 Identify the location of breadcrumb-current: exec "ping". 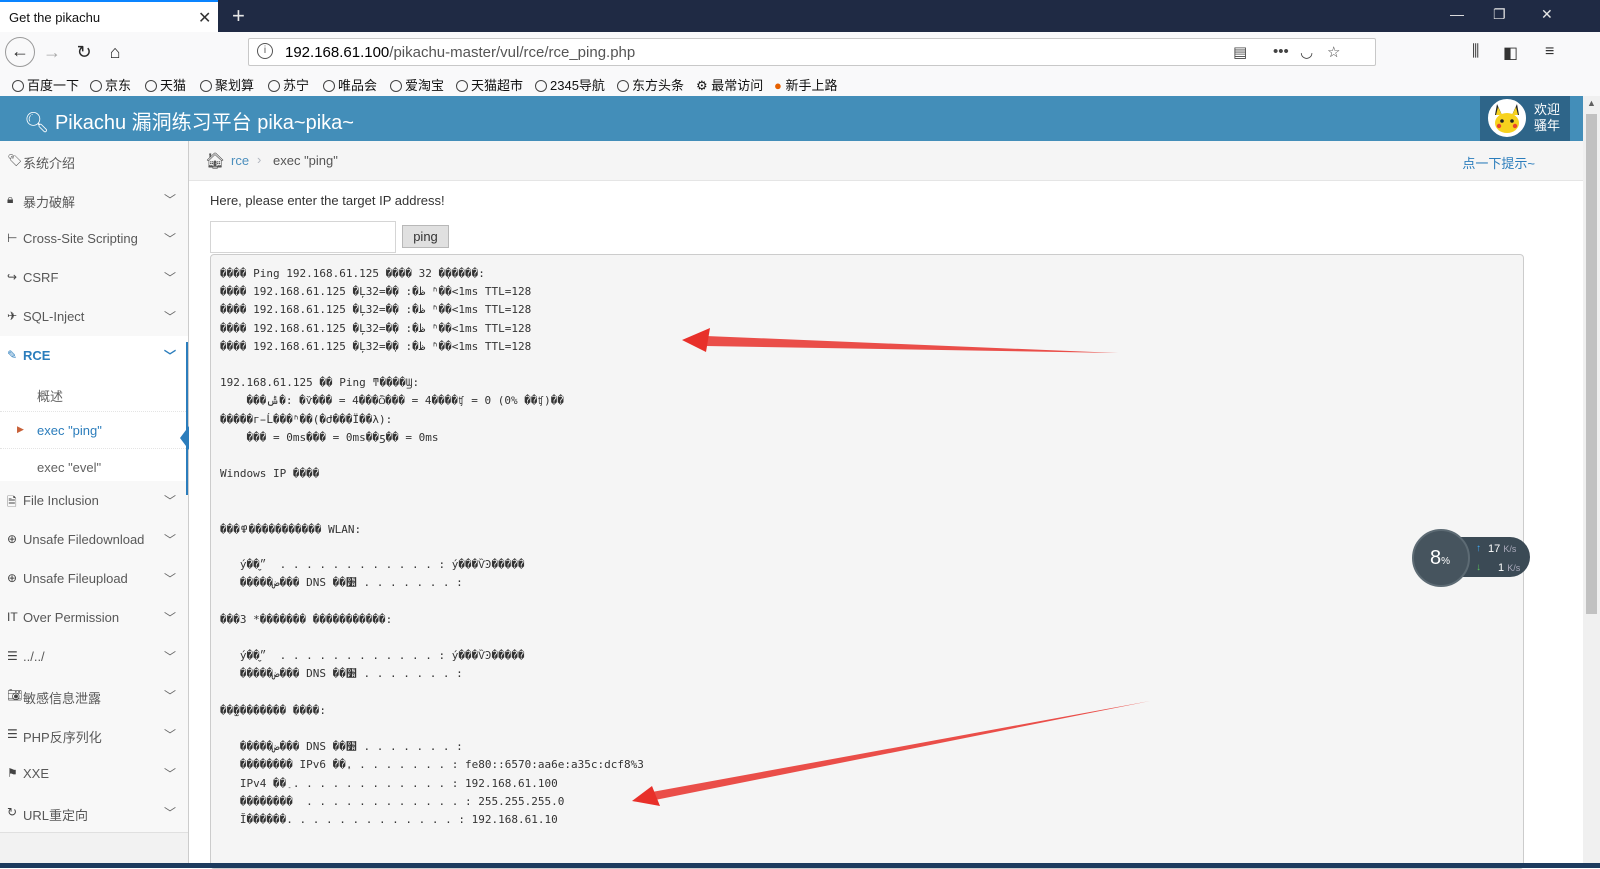
(305, 160).